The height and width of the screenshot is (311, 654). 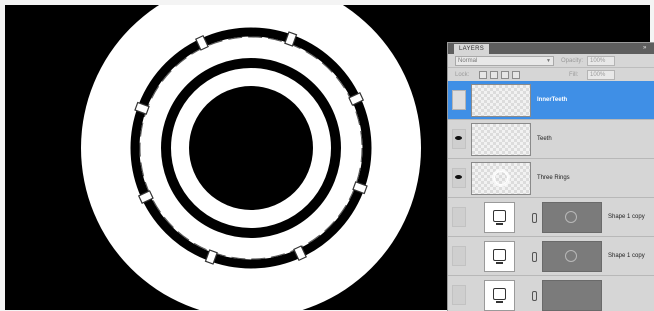 I want to click on dropdown-arrow-icon: ▼, so click(x=548, y=61).